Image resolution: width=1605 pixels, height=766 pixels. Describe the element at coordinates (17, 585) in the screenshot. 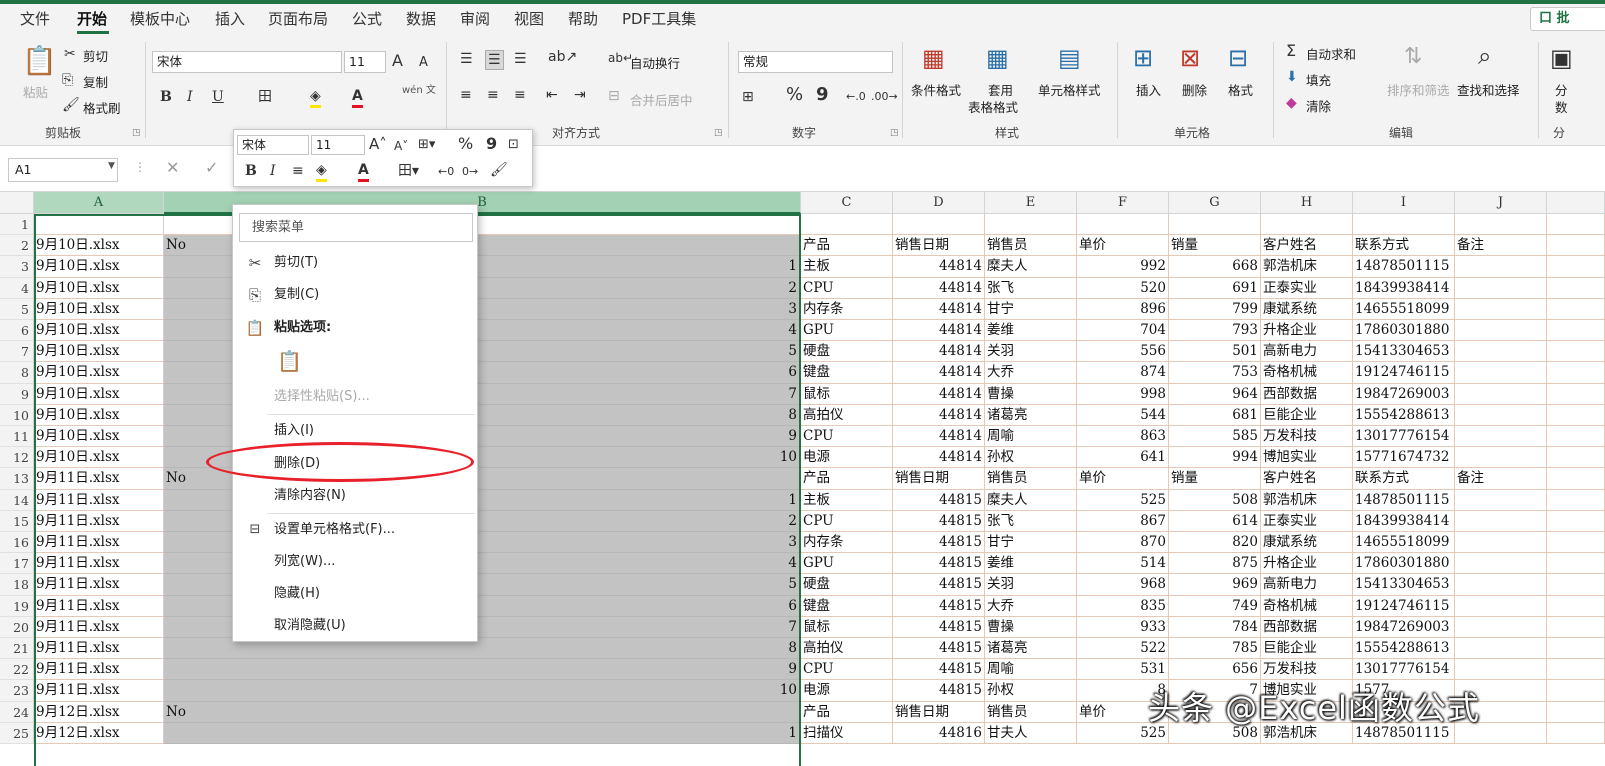

I see `row-header: 18` at that location.